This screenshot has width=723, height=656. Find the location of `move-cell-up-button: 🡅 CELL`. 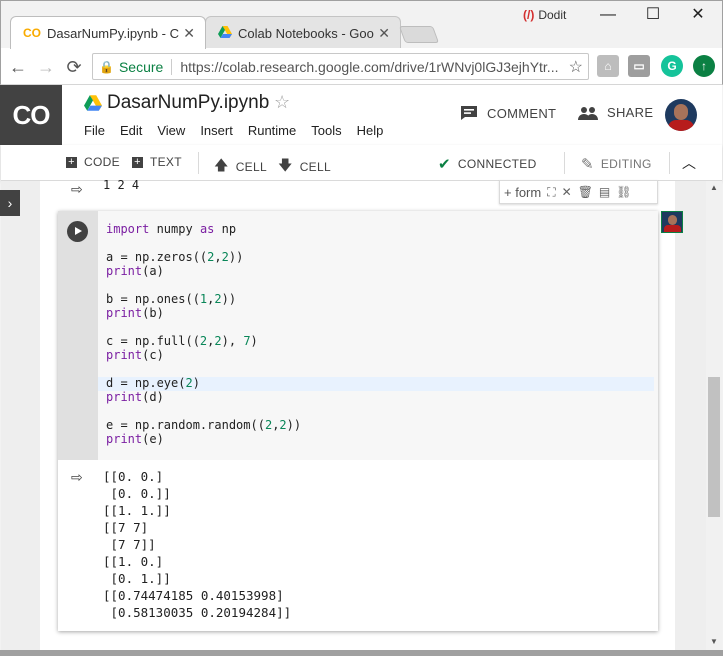

move-cell-up-button: 🡅 CELL is located at coordinates (240, 167).